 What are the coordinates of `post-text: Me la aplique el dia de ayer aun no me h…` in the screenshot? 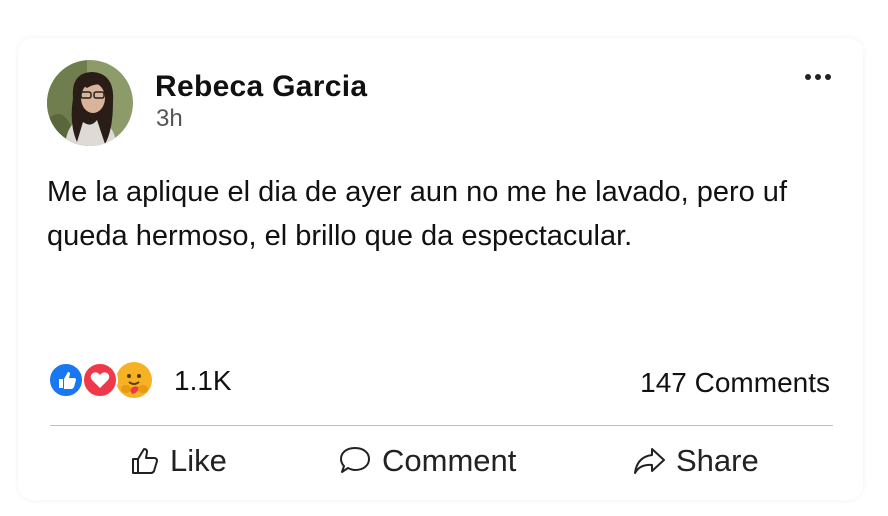 It's located at (417, 214).